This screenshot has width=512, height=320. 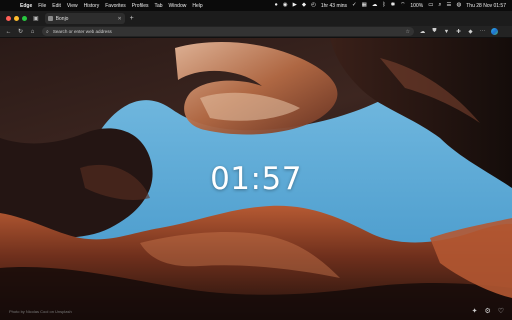 What do you see at coordinates (383, 5) in the screenshot?
I see `bluetooth-icon: ᛒ` at bounding box center [383, 5].